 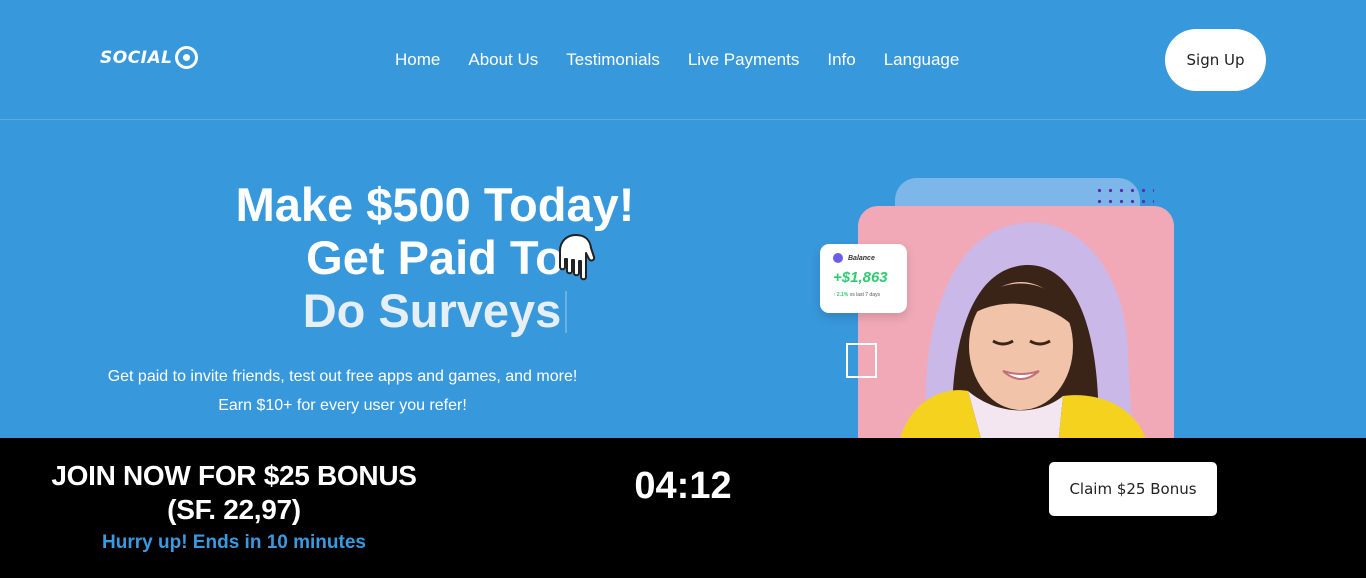 What do you see at coordinates (417, 60) in the screenshot?
I see `nav-home: Home` at bounding box center [417, 60].